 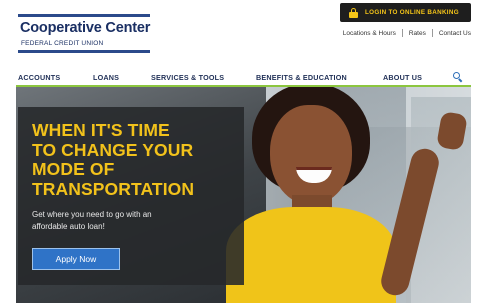 What do you see at coordinates (84, 51) in the screenshot?
I see `logo-bottom-bar` at bounding box center [84, 51].